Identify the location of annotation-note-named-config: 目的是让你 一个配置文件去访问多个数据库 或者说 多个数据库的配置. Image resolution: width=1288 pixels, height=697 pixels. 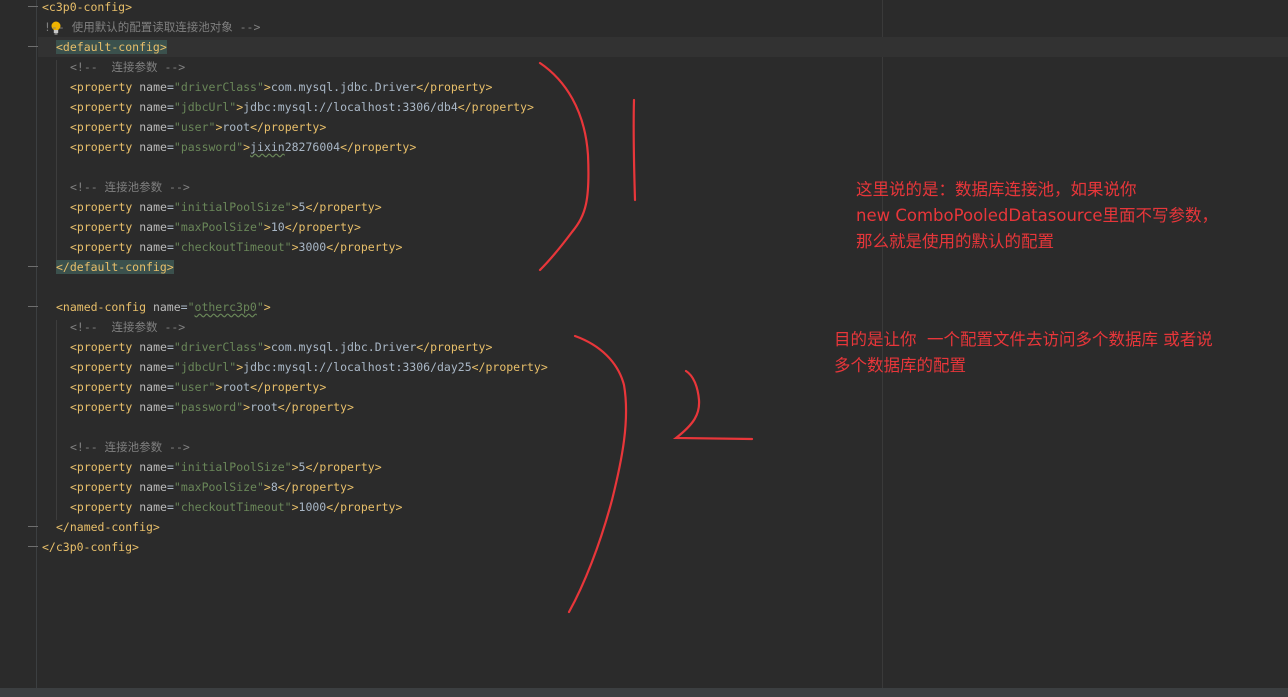
(1023, 352).